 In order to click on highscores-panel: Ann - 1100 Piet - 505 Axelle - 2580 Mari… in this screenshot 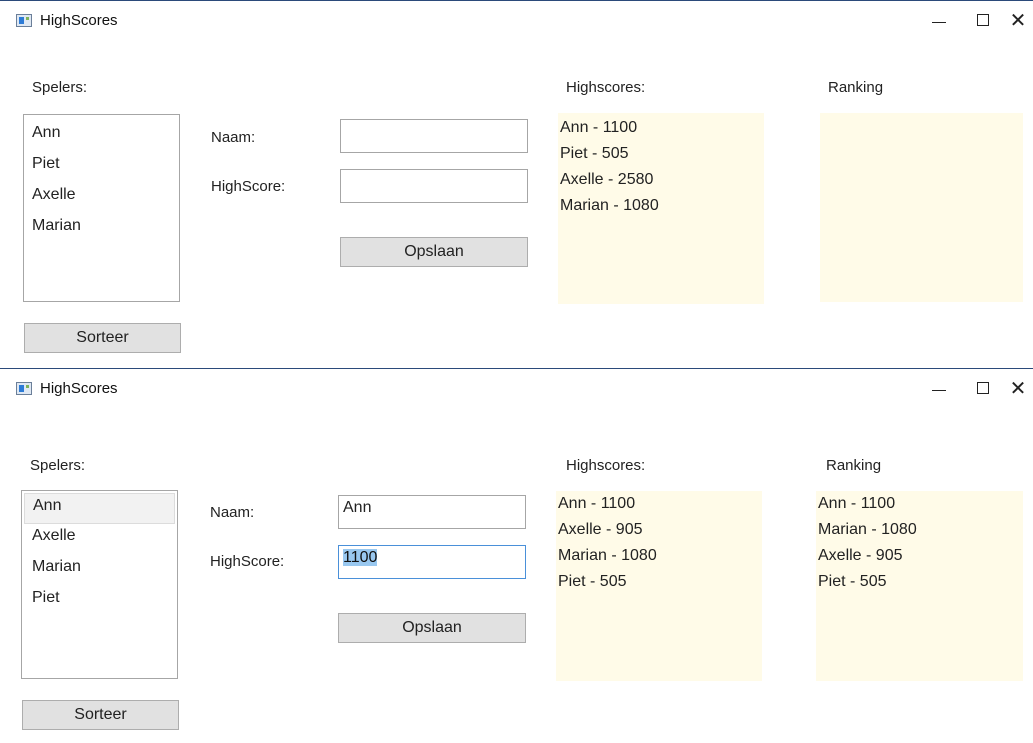, I will do `click(661, 208)`.